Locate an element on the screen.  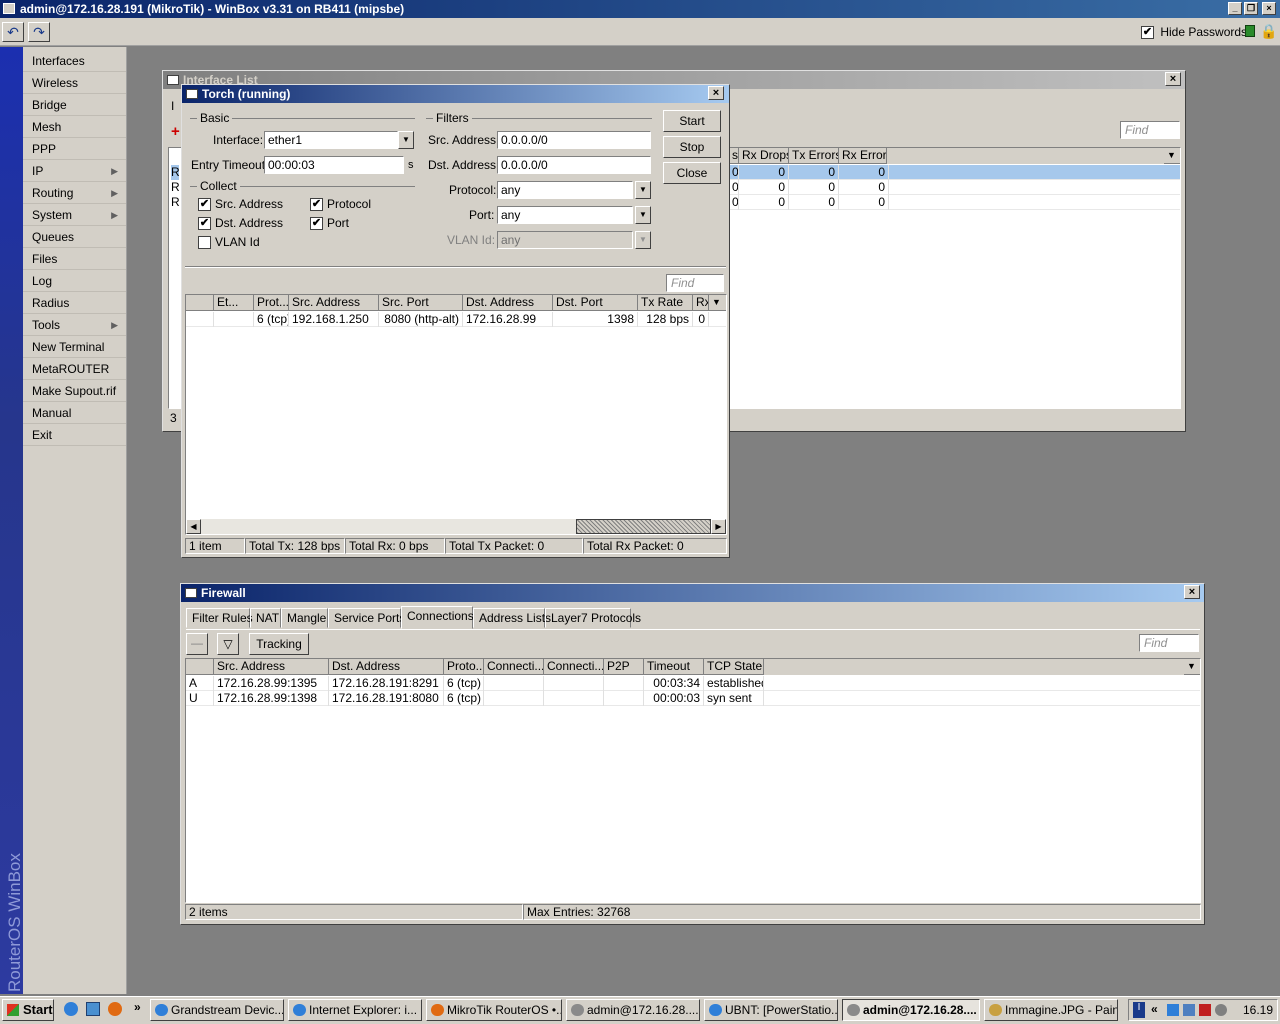
tab-layer7-protocols: Layer7 Protocols is located at coordinates (593, 618).